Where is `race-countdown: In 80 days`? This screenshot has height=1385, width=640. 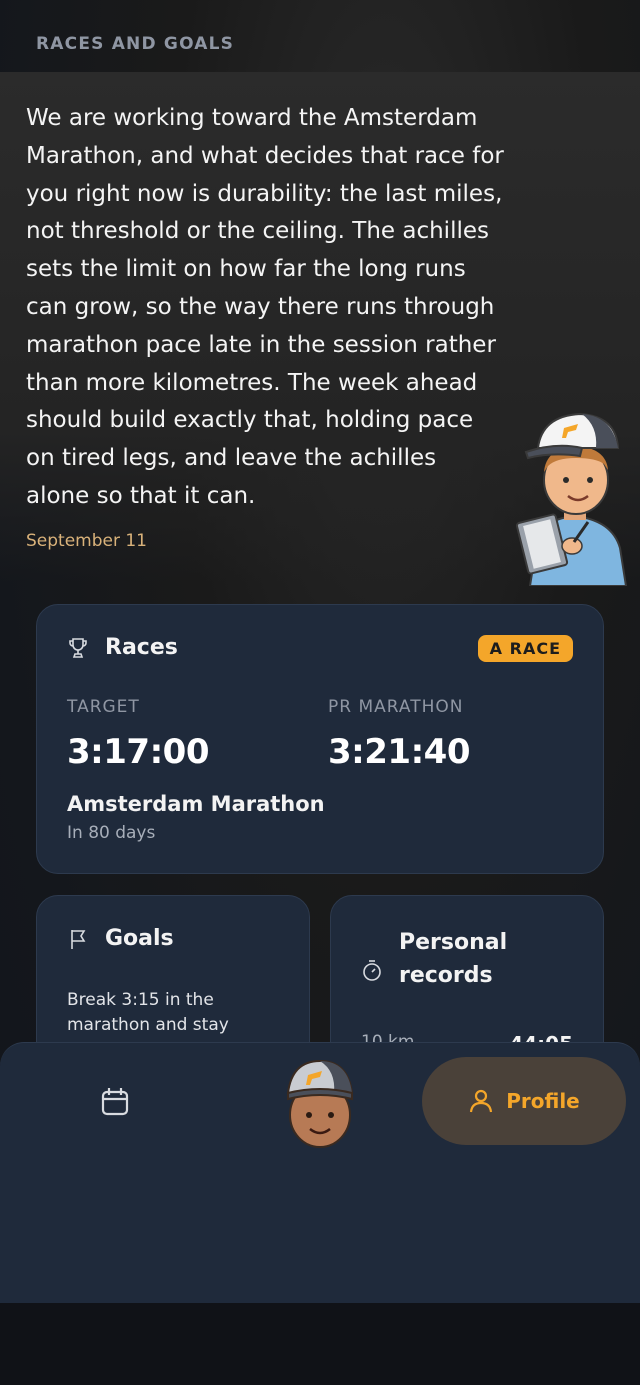
race-countdown: In 80 days is located at coordinates (111, 833).